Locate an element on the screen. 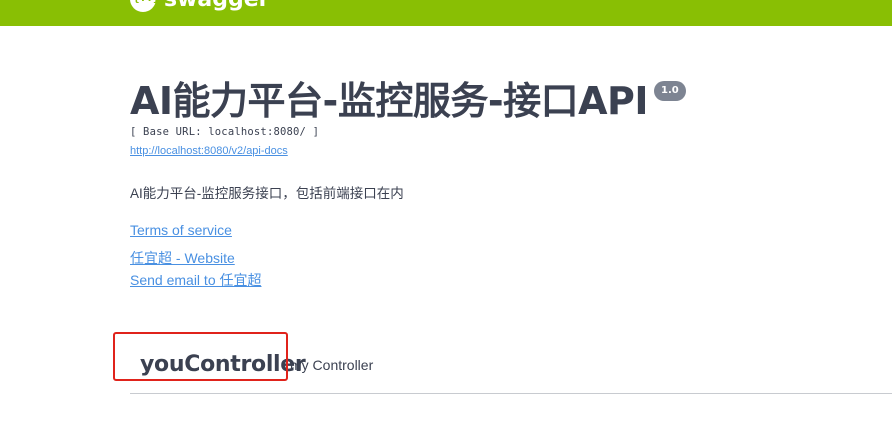 The width and height of the screenshot is (892, 442). base-url: [ Base URL: localhost:8080/ ] is located at coordinates (225, 132).